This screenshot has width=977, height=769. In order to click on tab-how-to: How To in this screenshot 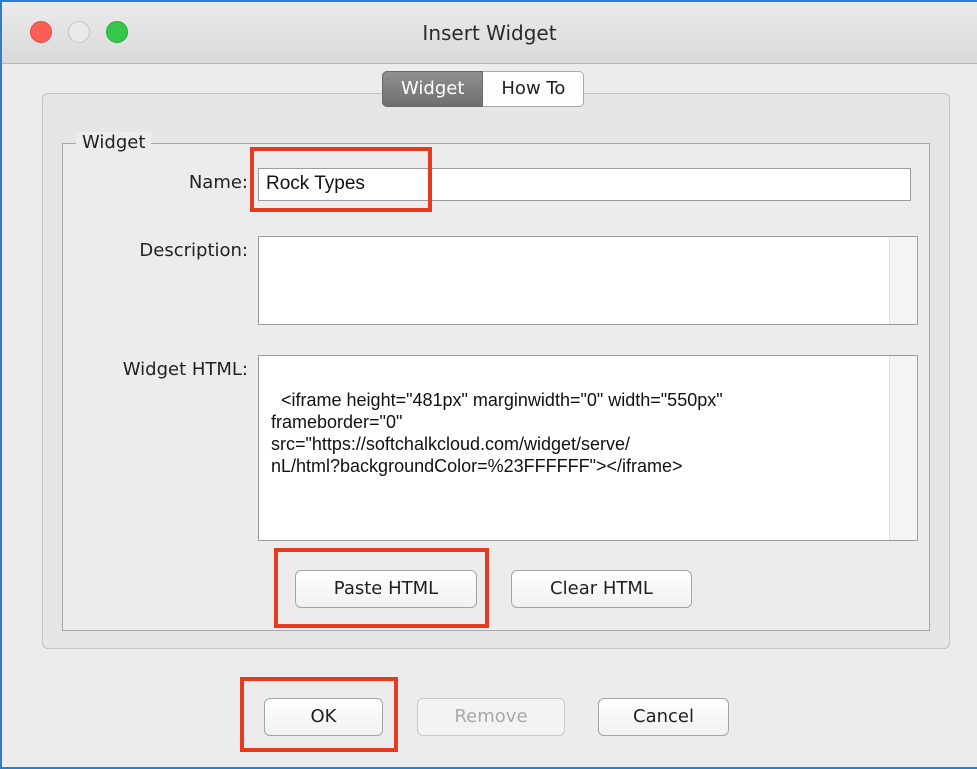, I will do `click(534, 89)`.